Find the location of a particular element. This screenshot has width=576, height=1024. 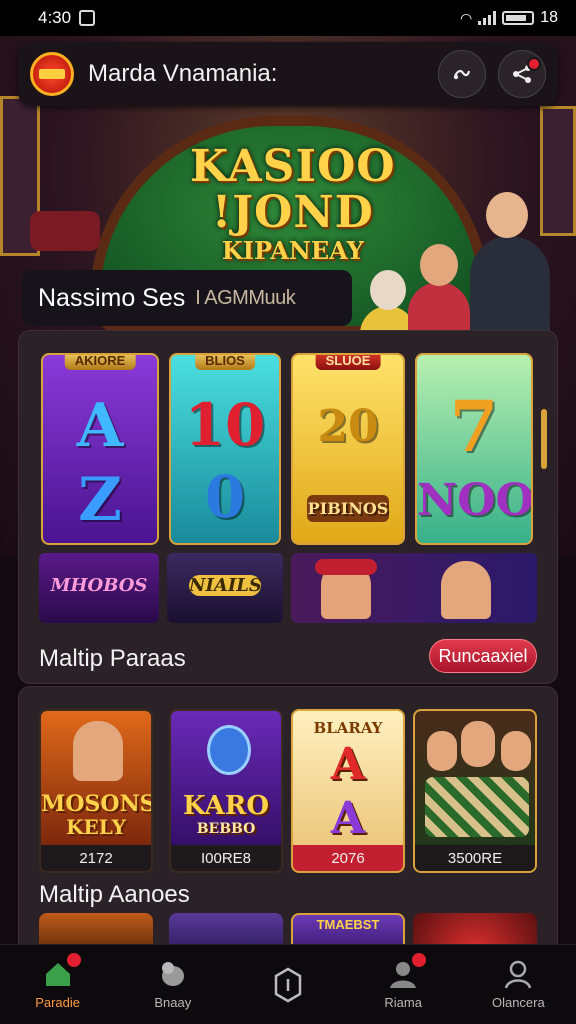

game-tile-top: 10 is located at coordinates (225, 425).